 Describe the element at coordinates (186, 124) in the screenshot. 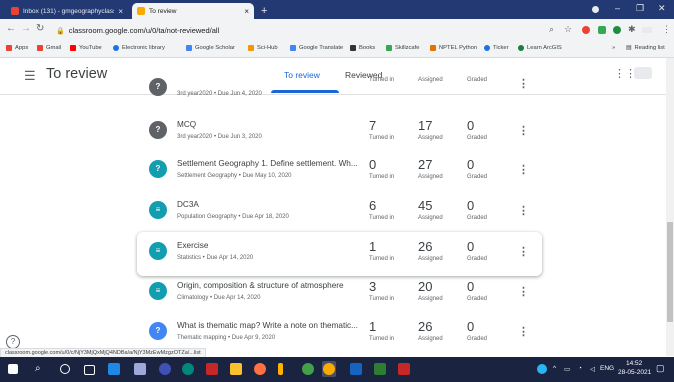

I see `assignment-title: MCQ` at that location.